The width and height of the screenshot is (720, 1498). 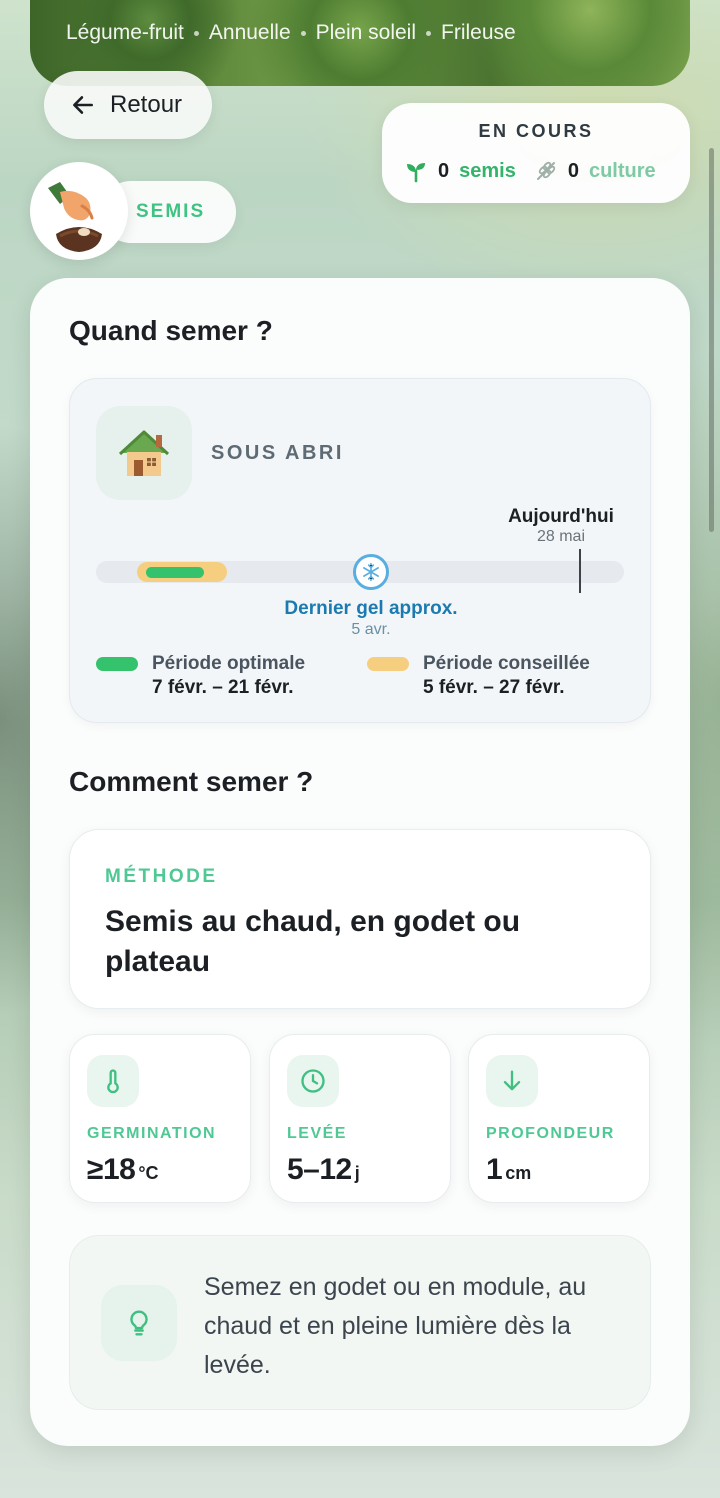 What do you see at coordinates (249, 32) in the screenshot?
I see `tag-cycle: Annuelle` at bounding box center [249, 32].